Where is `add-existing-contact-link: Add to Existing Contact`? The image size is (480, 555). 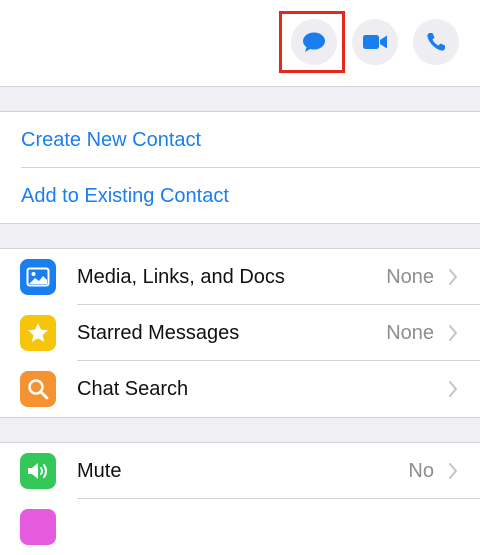 add-existing-contact-link: Add to Existing Contact is located at coordinates (125, 196).